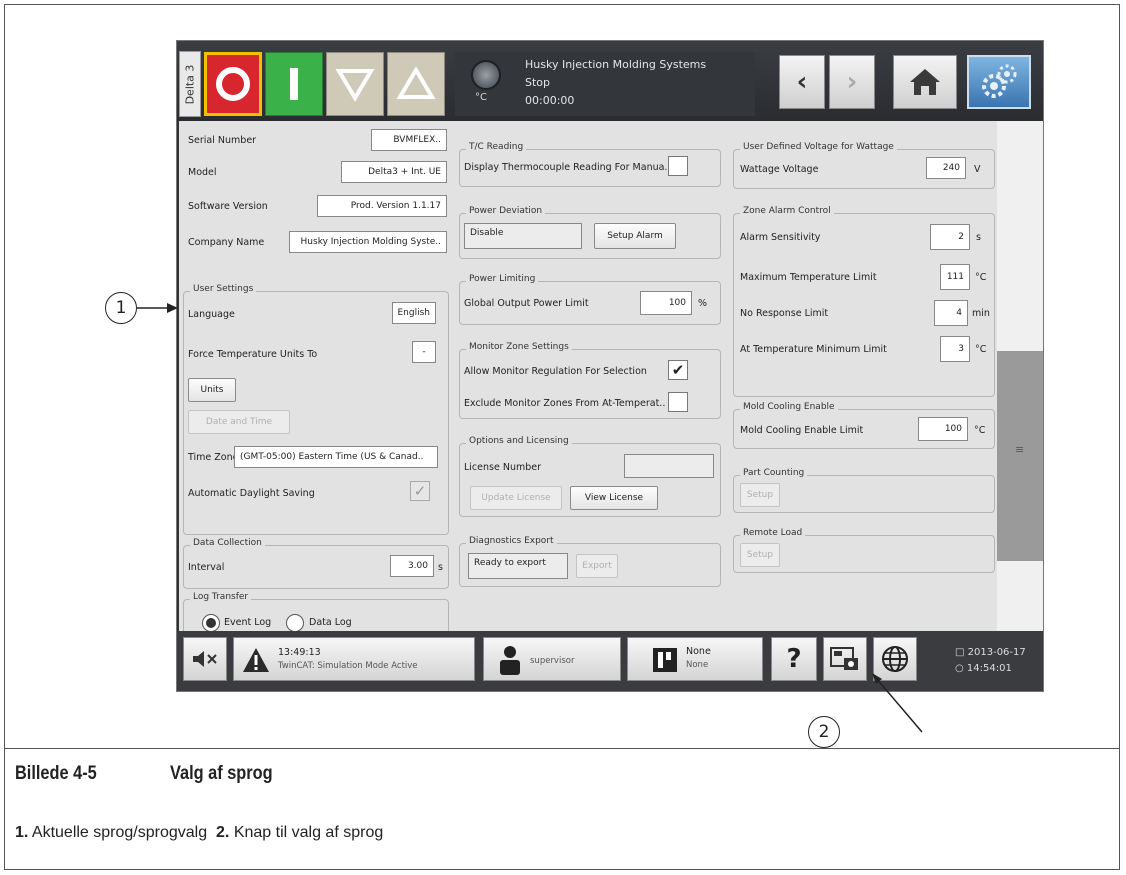  What do you see at coordinates (251, 493) in the screenshot?
I see `daylight-saving-label: Automatic Daylight Saving` at bounding box center [251, 493].